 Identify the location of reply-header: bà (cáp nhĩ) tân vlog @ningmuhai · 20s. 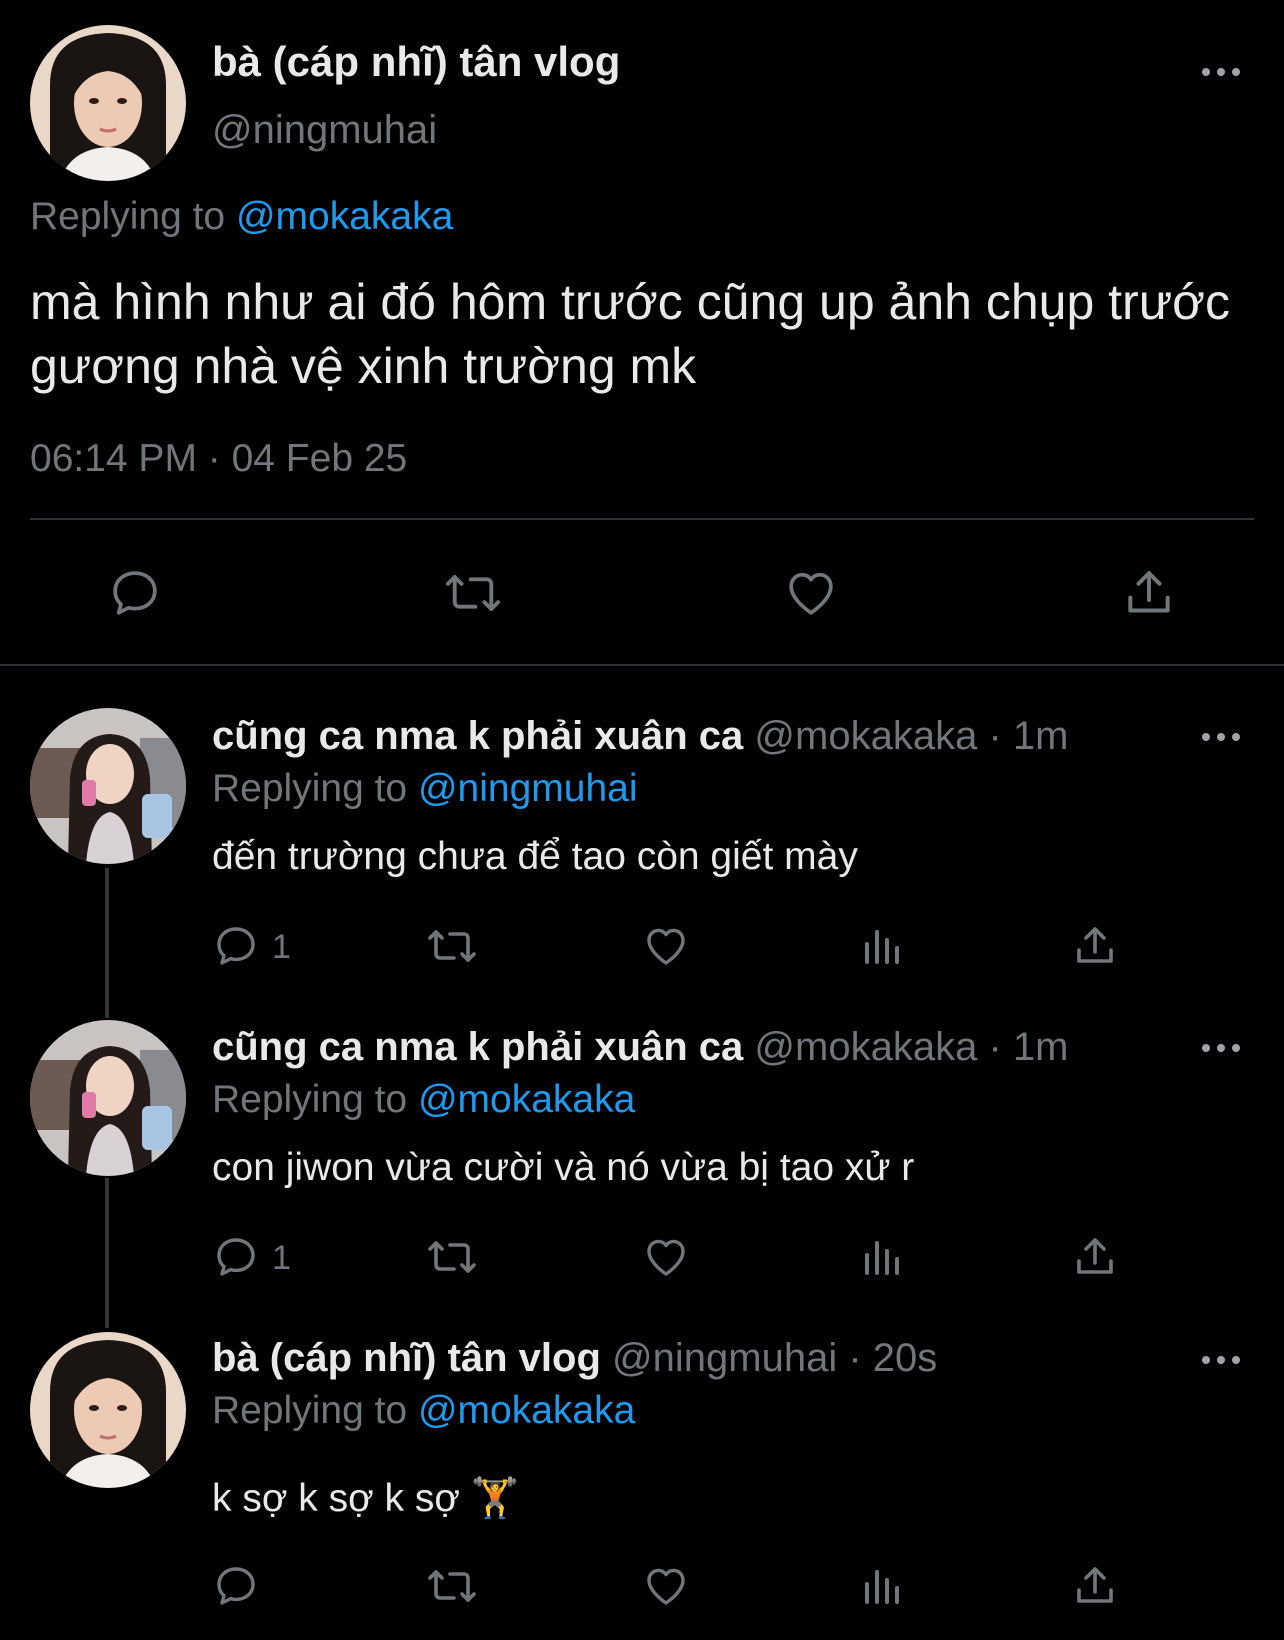
(574, 1358).